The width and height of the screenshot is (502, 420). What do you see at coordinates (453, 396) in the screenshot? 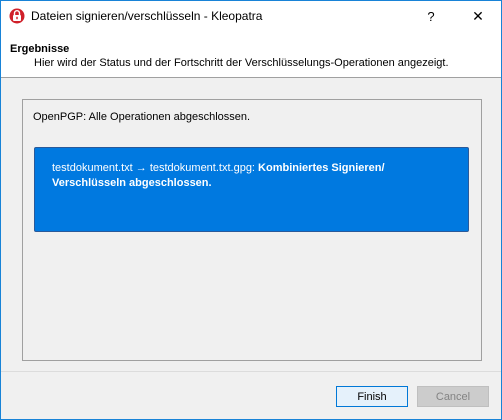
I see `cancel-button: Cancel` at bounding box center [453, 396].